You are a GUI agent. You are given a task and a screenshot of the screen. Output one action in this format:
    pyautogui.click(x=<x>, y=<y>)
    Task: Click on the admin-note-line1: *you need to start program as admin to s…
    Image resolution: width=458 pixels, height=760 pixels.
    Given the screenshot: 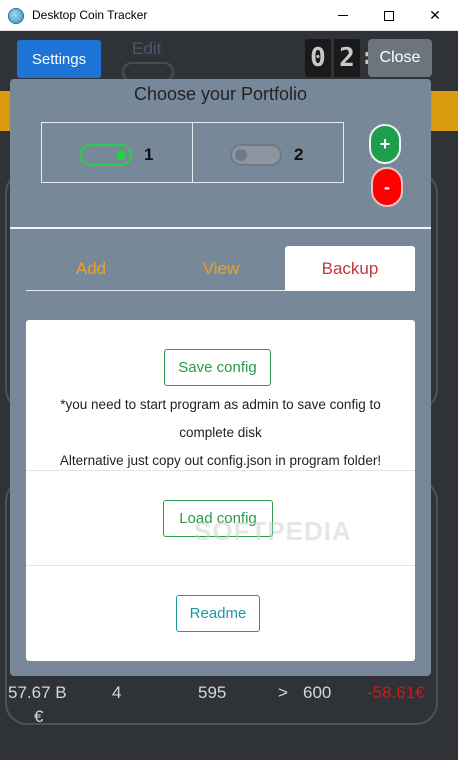 What is the action you would take?
    pyautogui.click(x=220, y=404)
    